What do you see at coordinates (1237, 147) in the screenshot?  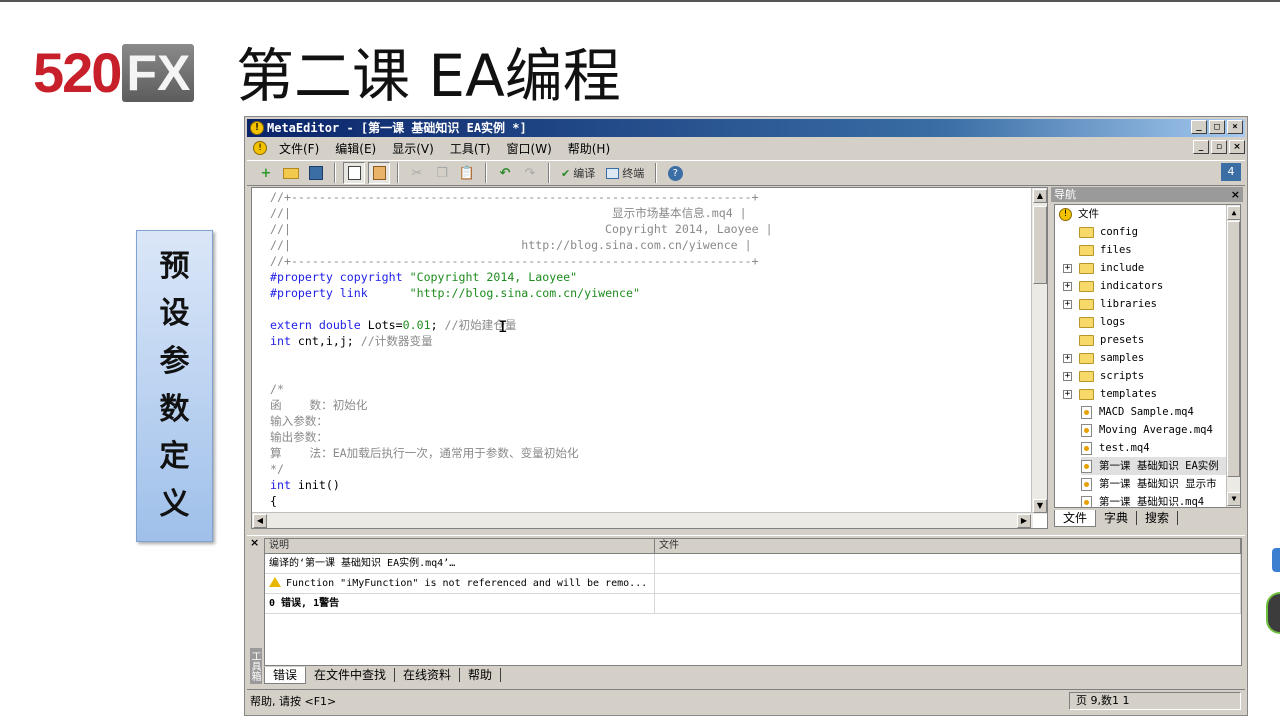 I see `mdi-close-button: ×` at bounding box center [1237, 147].